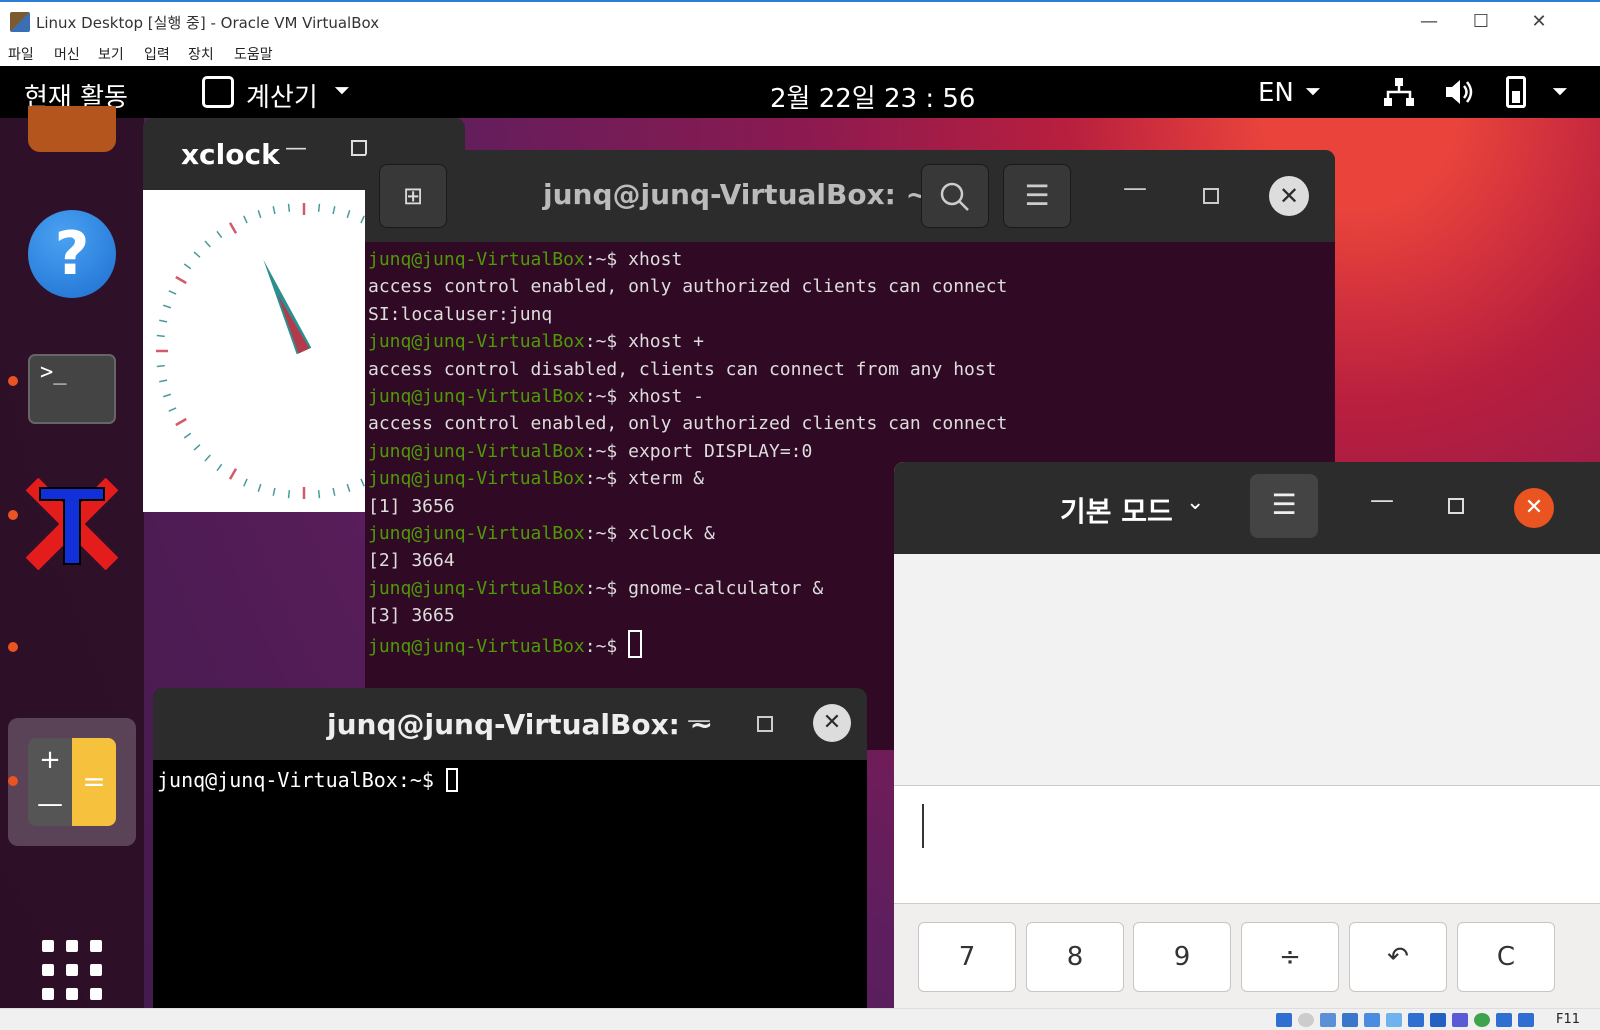 The image size is (1600, 1030). What do you see at coordinates (1247, 670) in the screenshot?
I see `calculation-history` at bounding box center [1247, 670].